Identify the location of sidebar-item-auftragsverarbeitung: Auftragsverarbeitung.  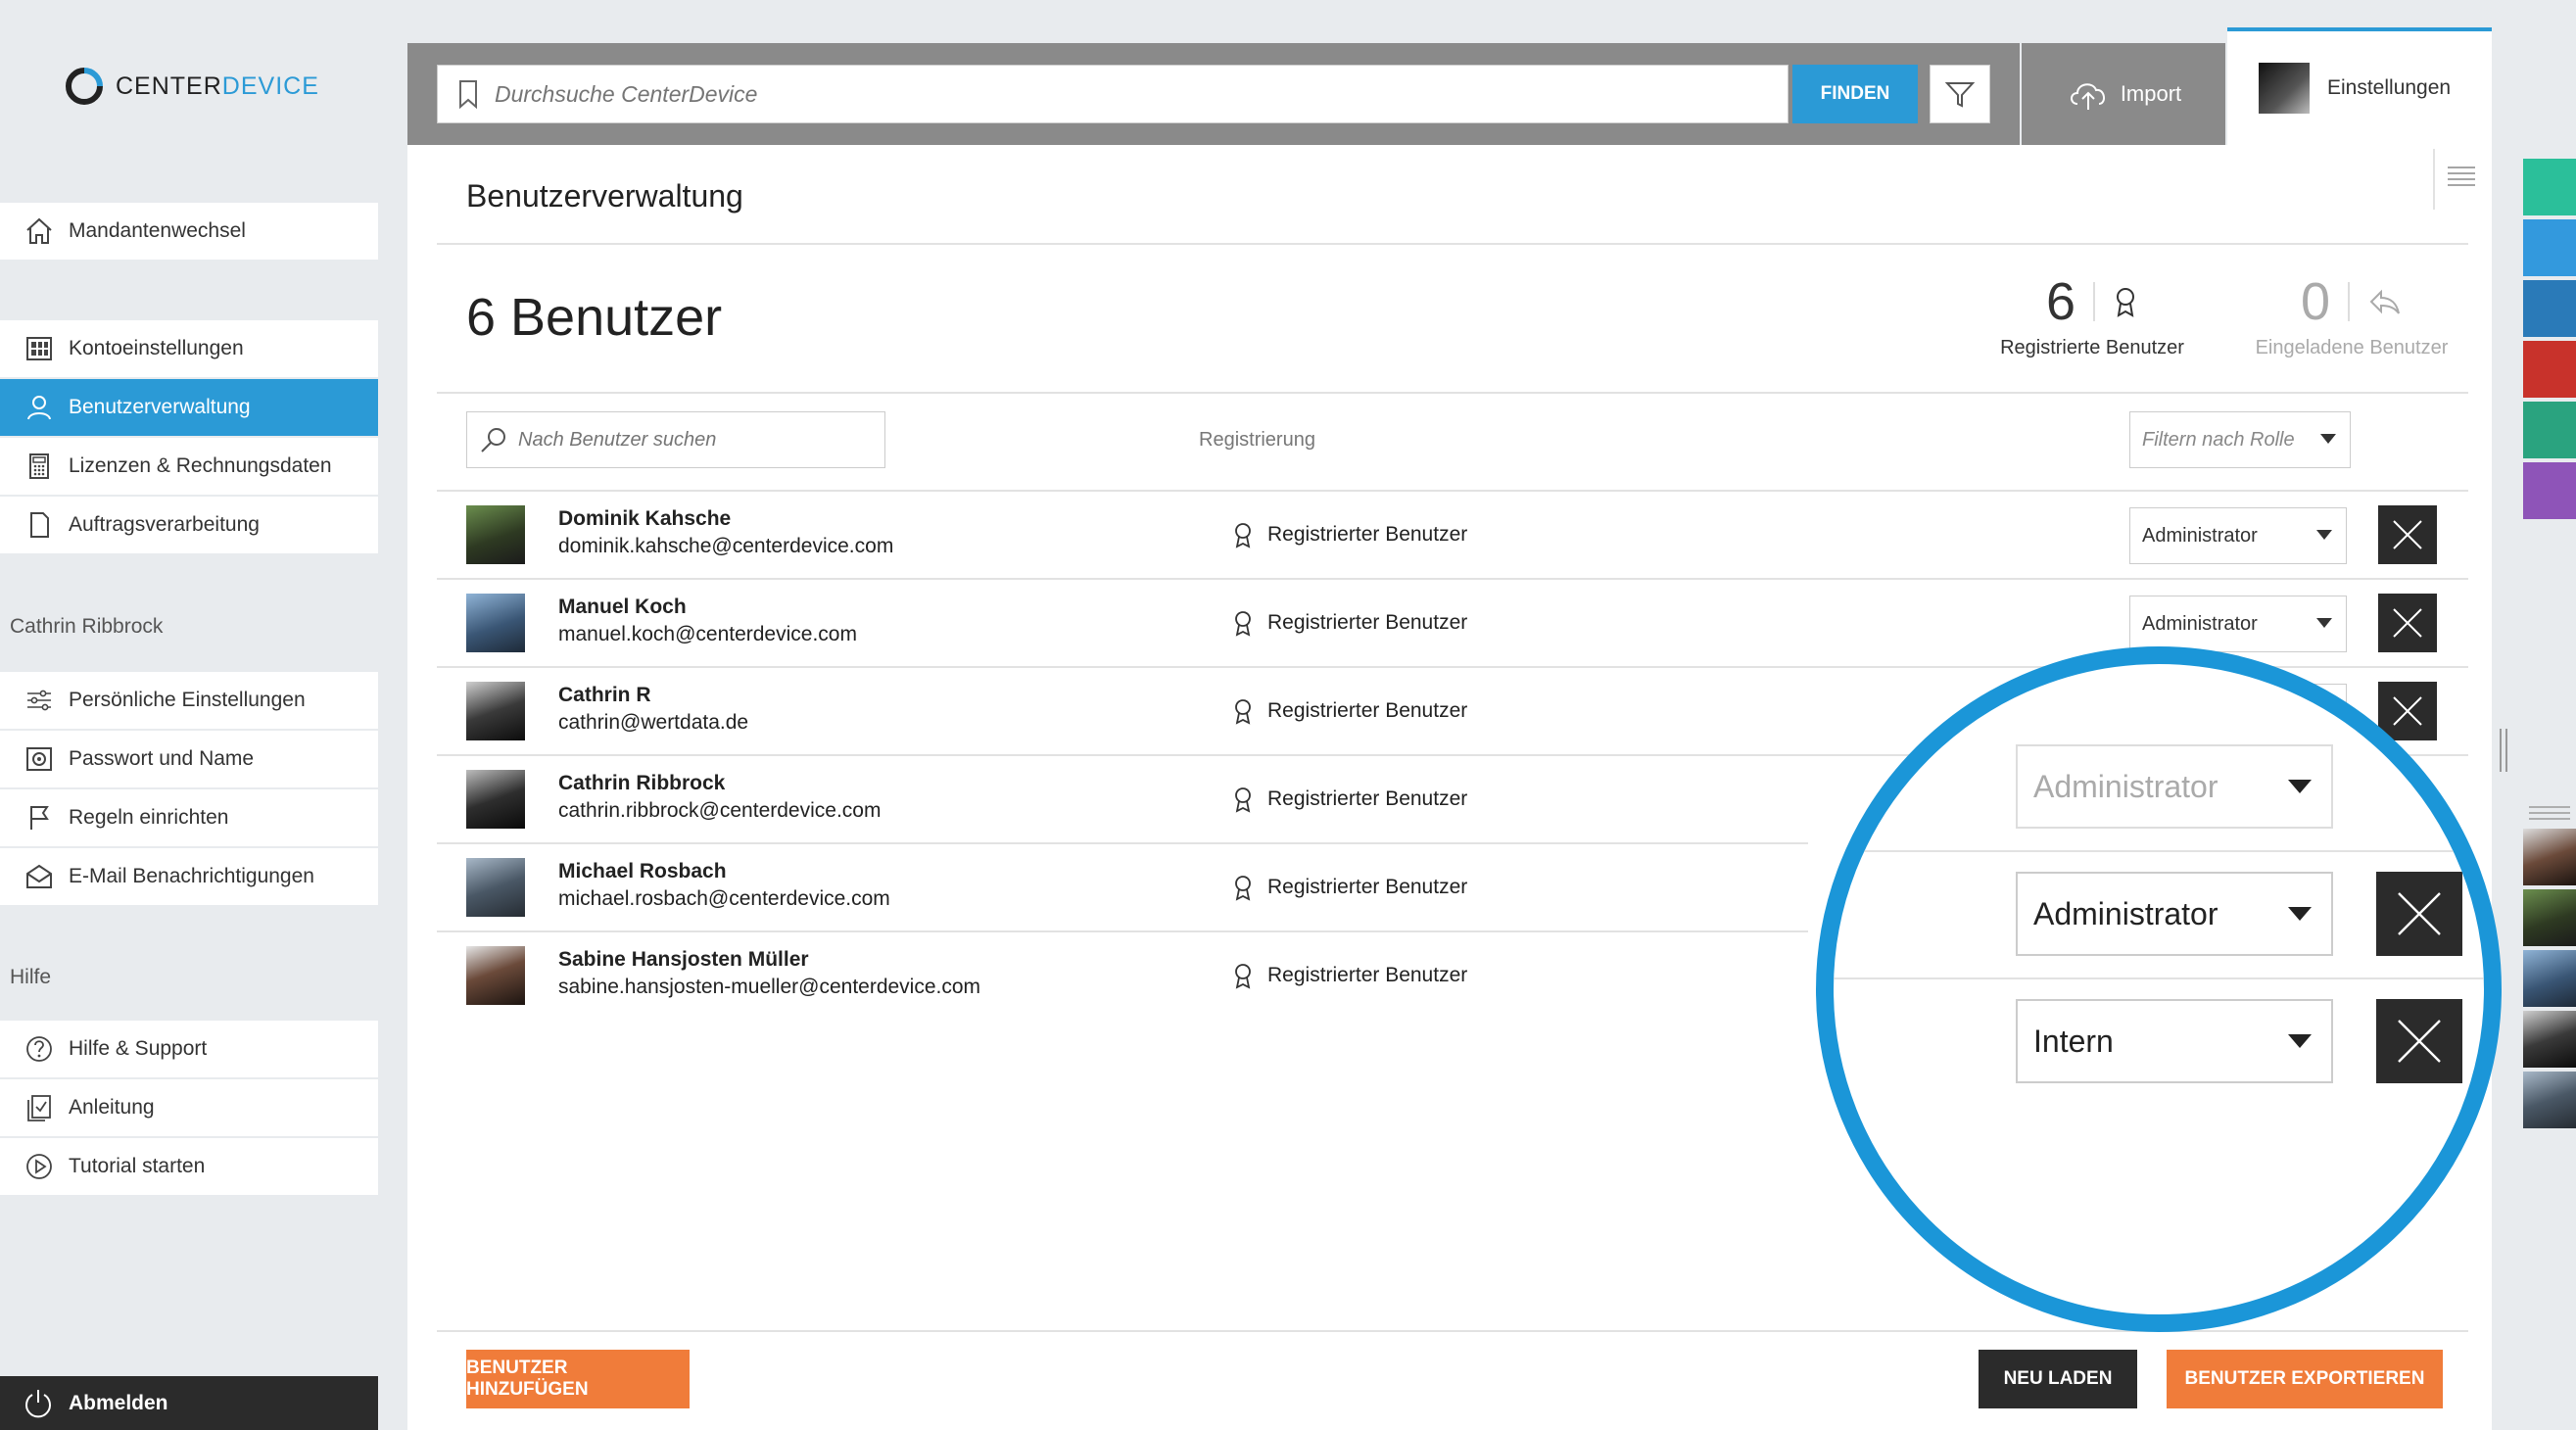
(189, 525).